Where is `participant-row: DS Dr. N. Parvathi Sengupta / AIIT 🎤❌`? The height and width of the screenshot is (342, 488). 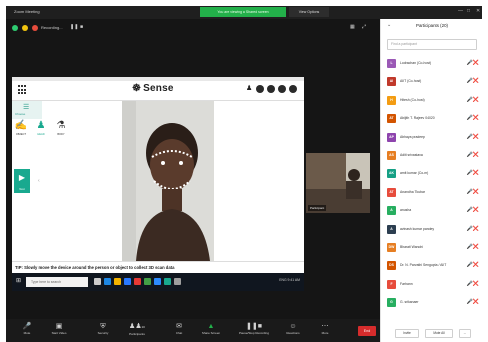
participant-row: DS Dr. N. Parvathi Sengupta / AIIT 🎤❌ is located at coordinates (434, 266).